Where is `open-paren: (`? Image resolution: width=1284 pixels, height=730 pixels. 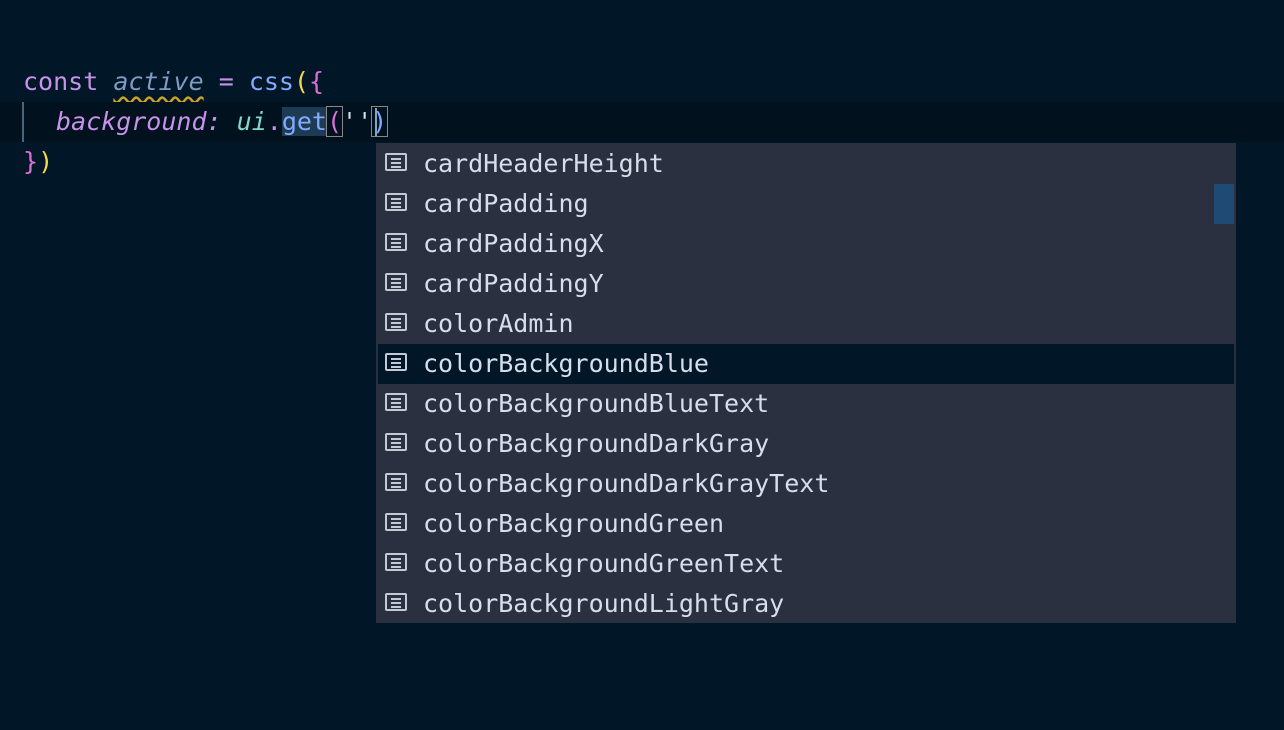 open-paren: ( is located at coordinates (301, 81).